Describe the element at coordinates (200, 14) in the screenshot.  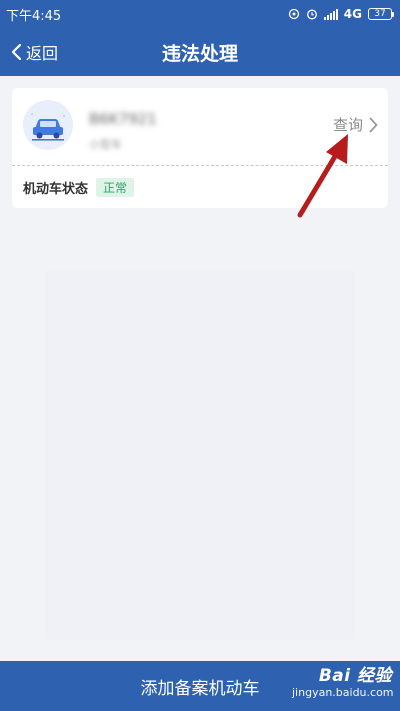
I see `status-bar: 下午4:45 4G 37` at that location.